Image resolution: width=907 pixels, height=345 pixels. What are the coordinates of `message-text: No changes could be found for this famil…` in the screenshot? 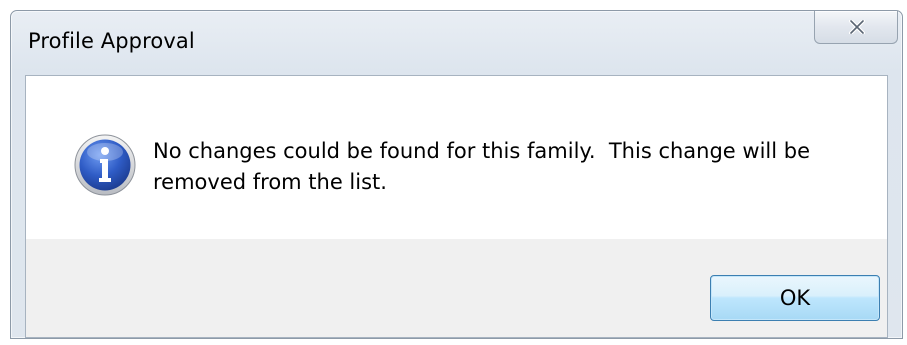 It's located at (482, 166).